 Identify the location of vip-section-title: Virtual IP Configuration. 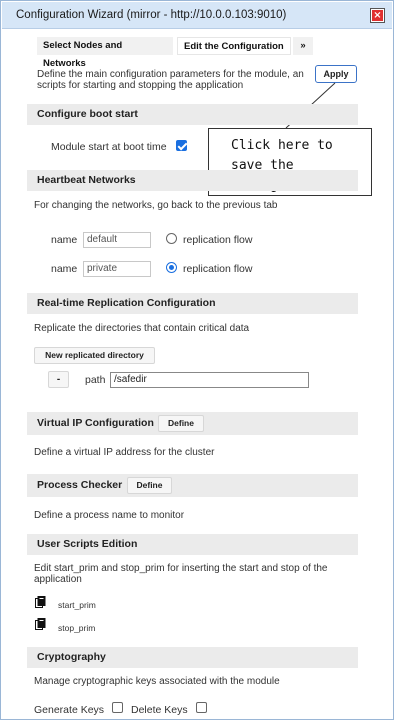
(95, 423).